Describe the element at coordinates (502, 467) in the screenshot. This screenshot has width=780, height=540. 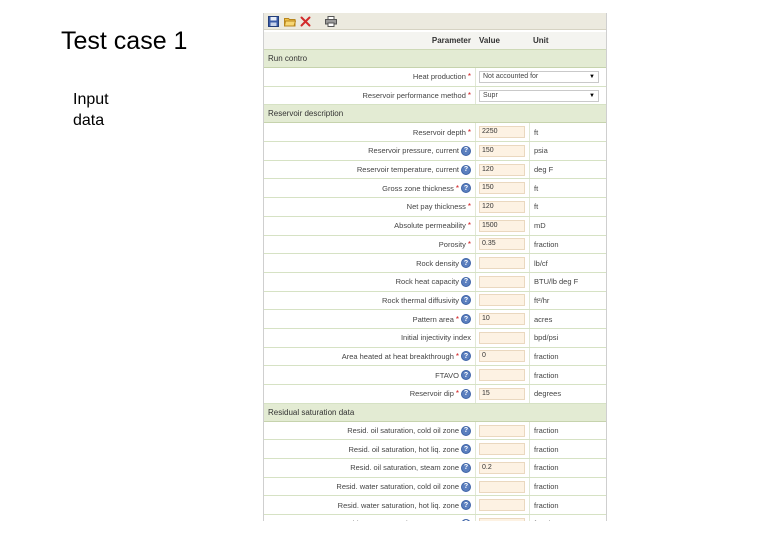
I see `value-input: 0.2` at that location.